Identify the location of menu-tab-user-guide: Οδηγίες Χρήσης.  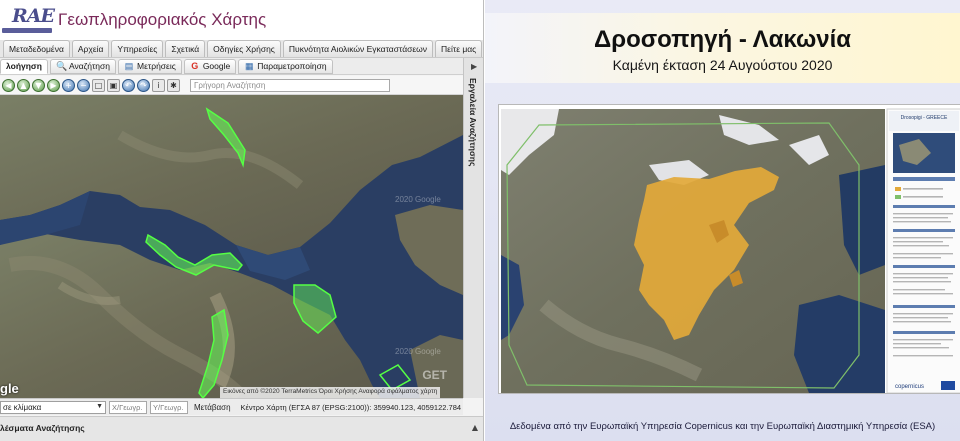
(244, 48).